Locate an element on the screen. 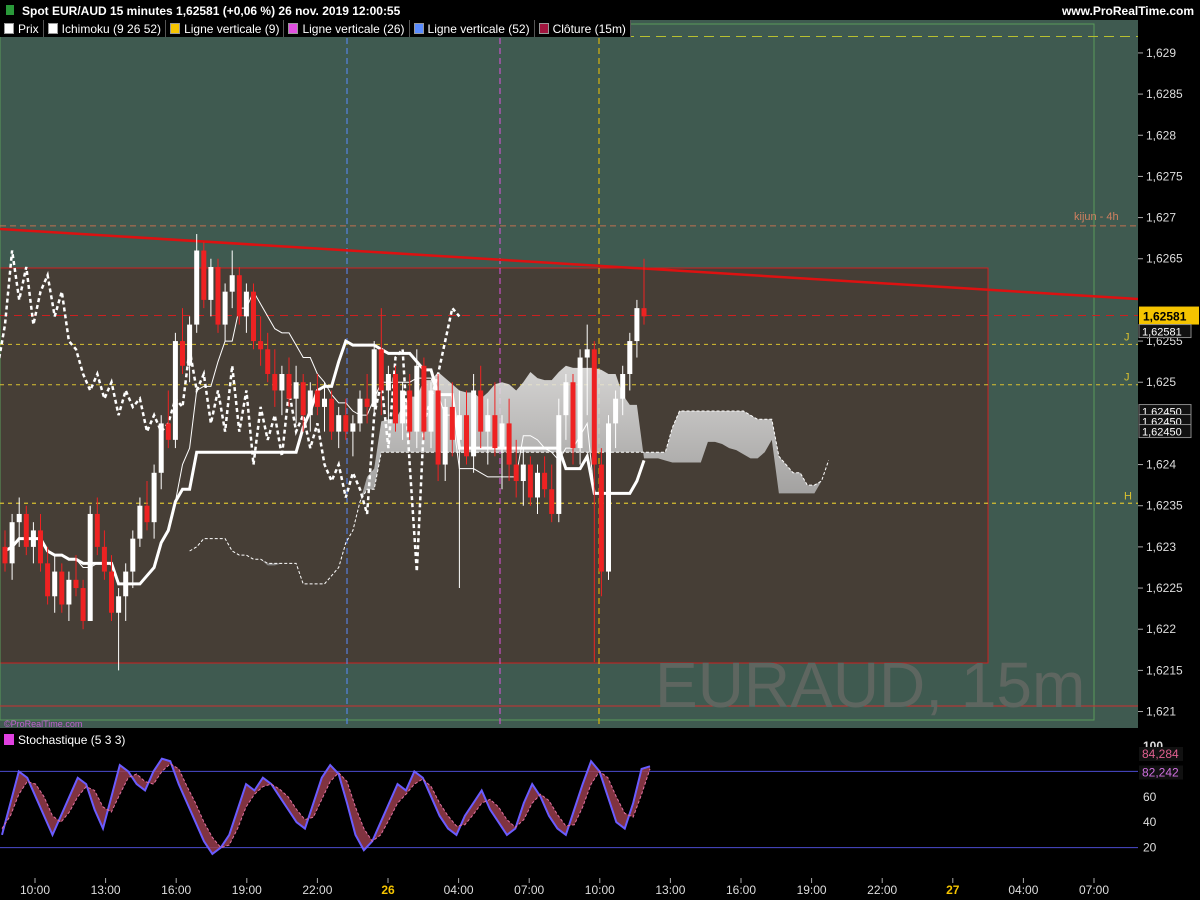 Image resolution: width=1200 pixels, height=900 pixels. legend-label: Clôture (15m) is located at coordinates (589, 28).